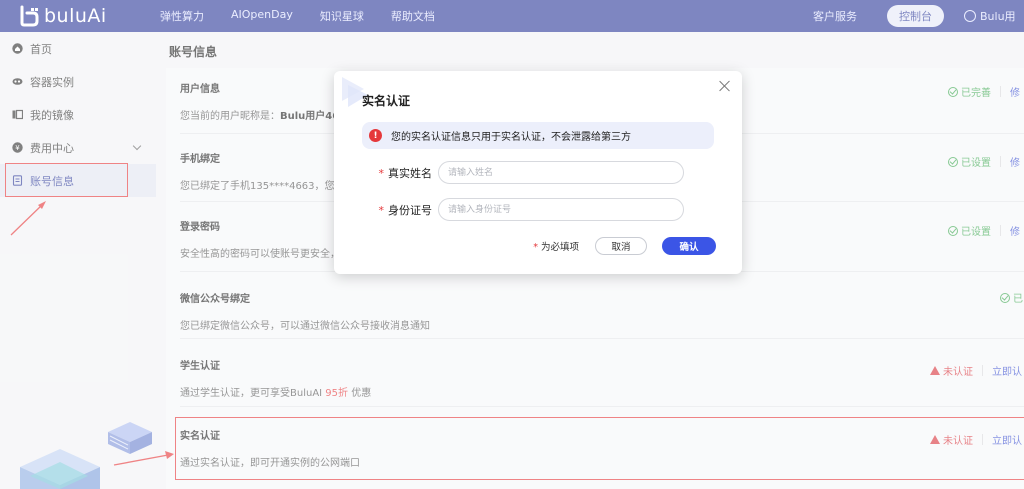  What do you see at coordinates (561, 209) in the screenshot?
I see `id-number-input` at bounding box center [561, 209].